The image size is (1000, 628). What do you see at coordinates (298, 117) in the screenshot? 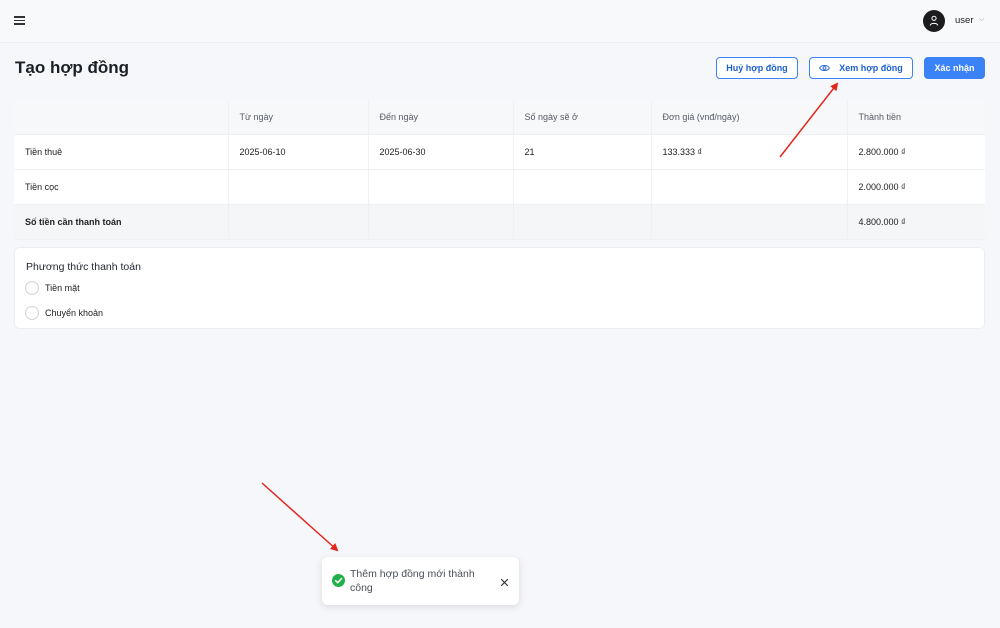
I see `table-header-cell: Từ ngày` at bounding box center [298, 117].